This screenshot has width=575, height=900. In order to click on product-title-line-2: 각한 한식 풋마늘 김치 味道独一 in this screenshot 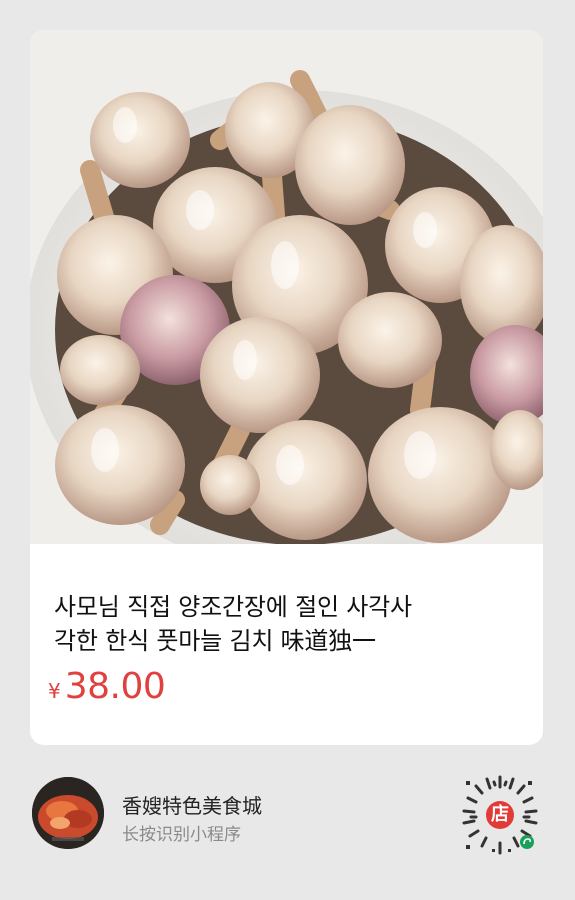, I will do `click(215, 641)`.